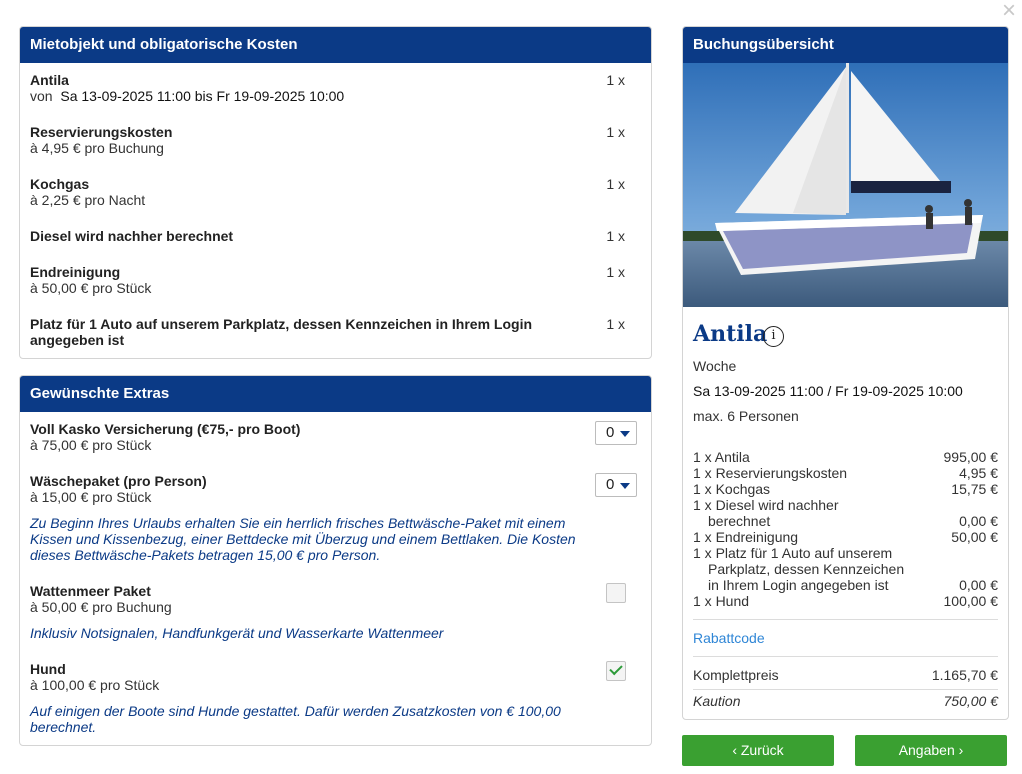 This screenshot has height=774, width=1022. What do you see at coordinates (974, 489) in the screenshot?
I see `cost-amount: 15,75 €` at bounding box center [974, 489].